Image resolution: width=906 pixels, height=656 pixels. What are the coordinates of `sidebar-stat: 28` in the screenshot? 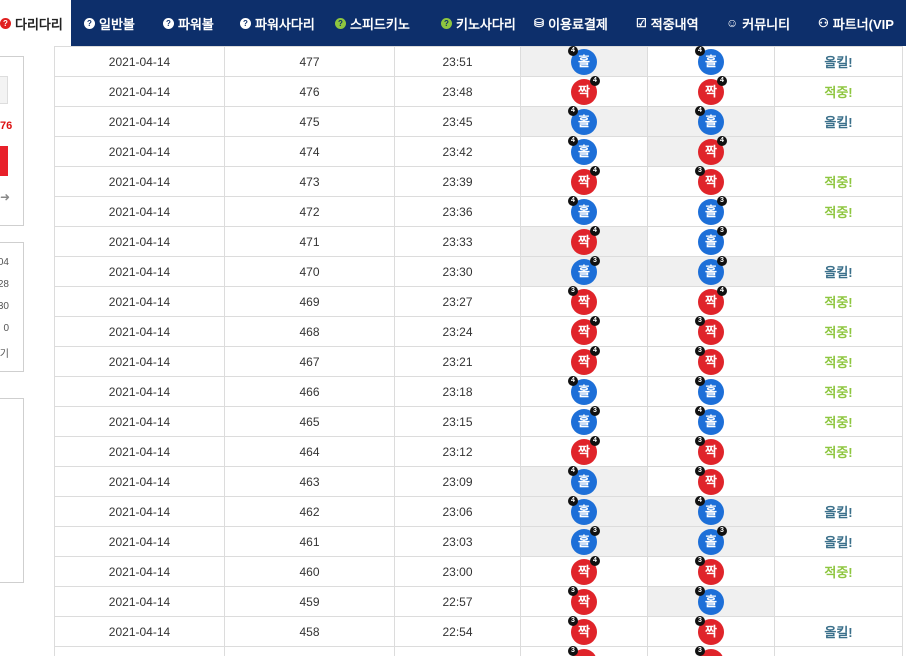 It's located at (4, 284).